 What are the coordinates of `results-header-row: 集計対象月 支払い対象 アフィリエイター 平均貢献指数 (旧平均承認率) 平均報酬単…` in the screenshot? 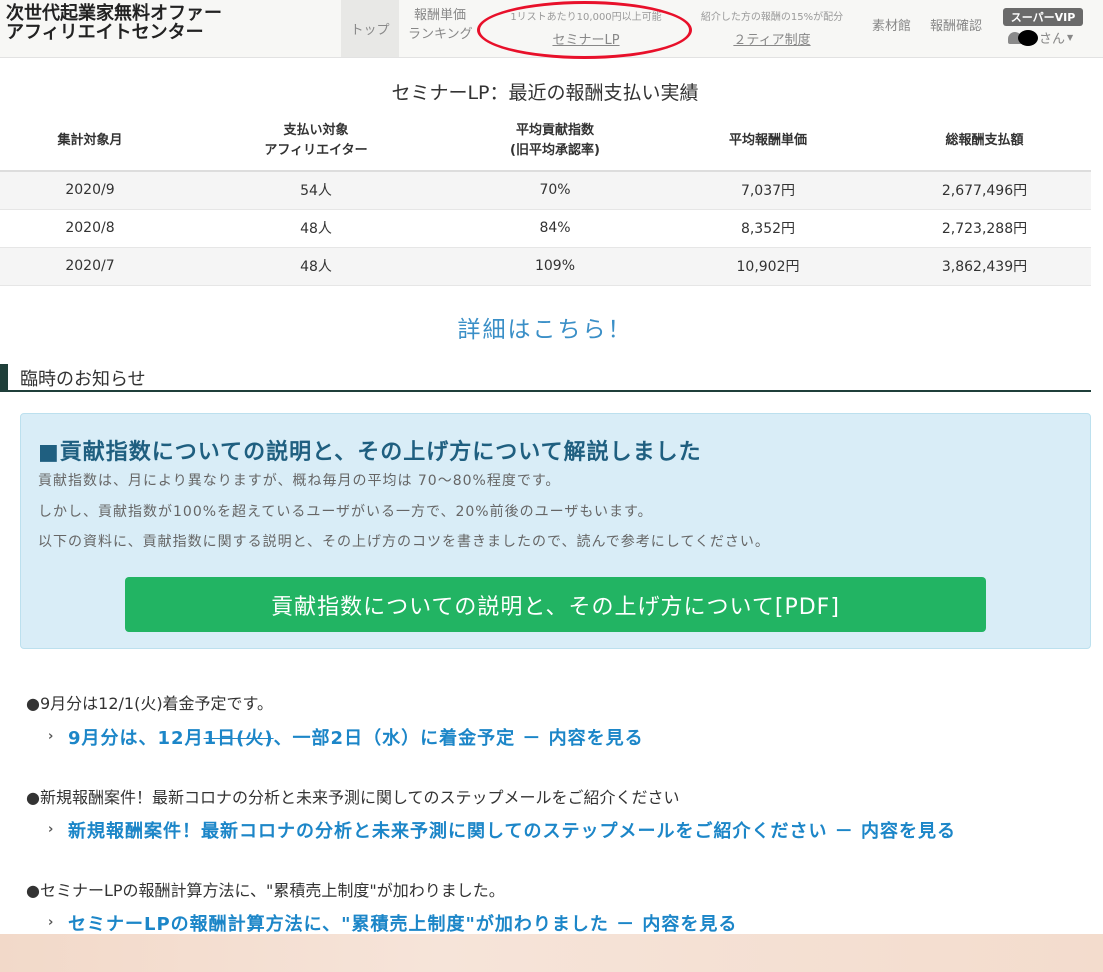 It's located at (545, 142).